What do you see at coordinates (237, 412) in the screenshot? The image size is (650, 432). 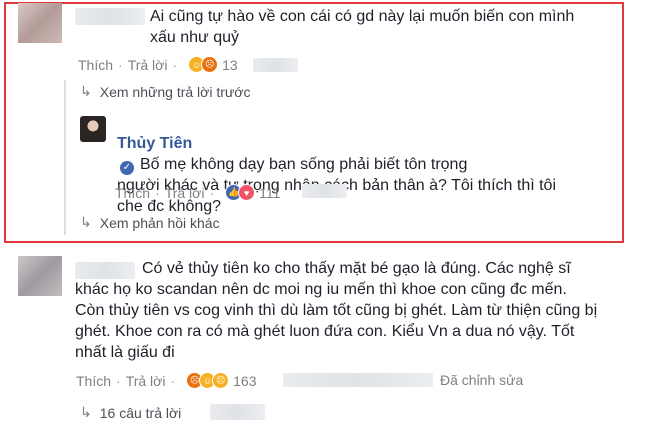 I see `blurred-replier` at bounding box center [237, 412].